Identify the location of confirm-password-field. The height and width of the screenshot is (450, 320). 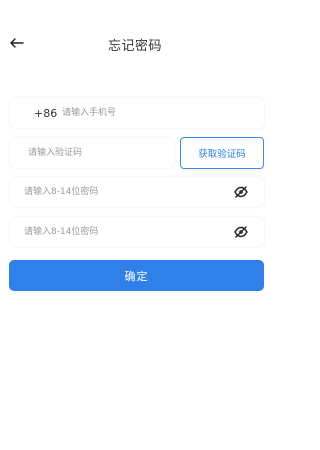
(137, 232).